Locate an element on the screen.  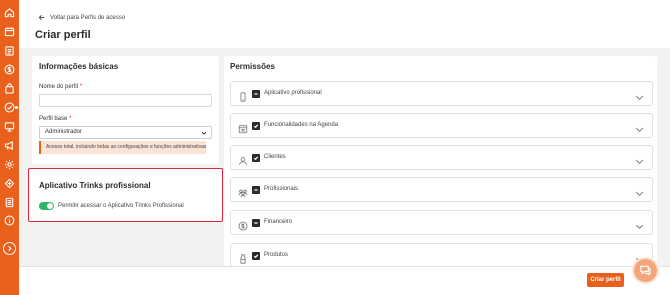
permission-row-financial: Financeiro is located at coordinates (441, 222).